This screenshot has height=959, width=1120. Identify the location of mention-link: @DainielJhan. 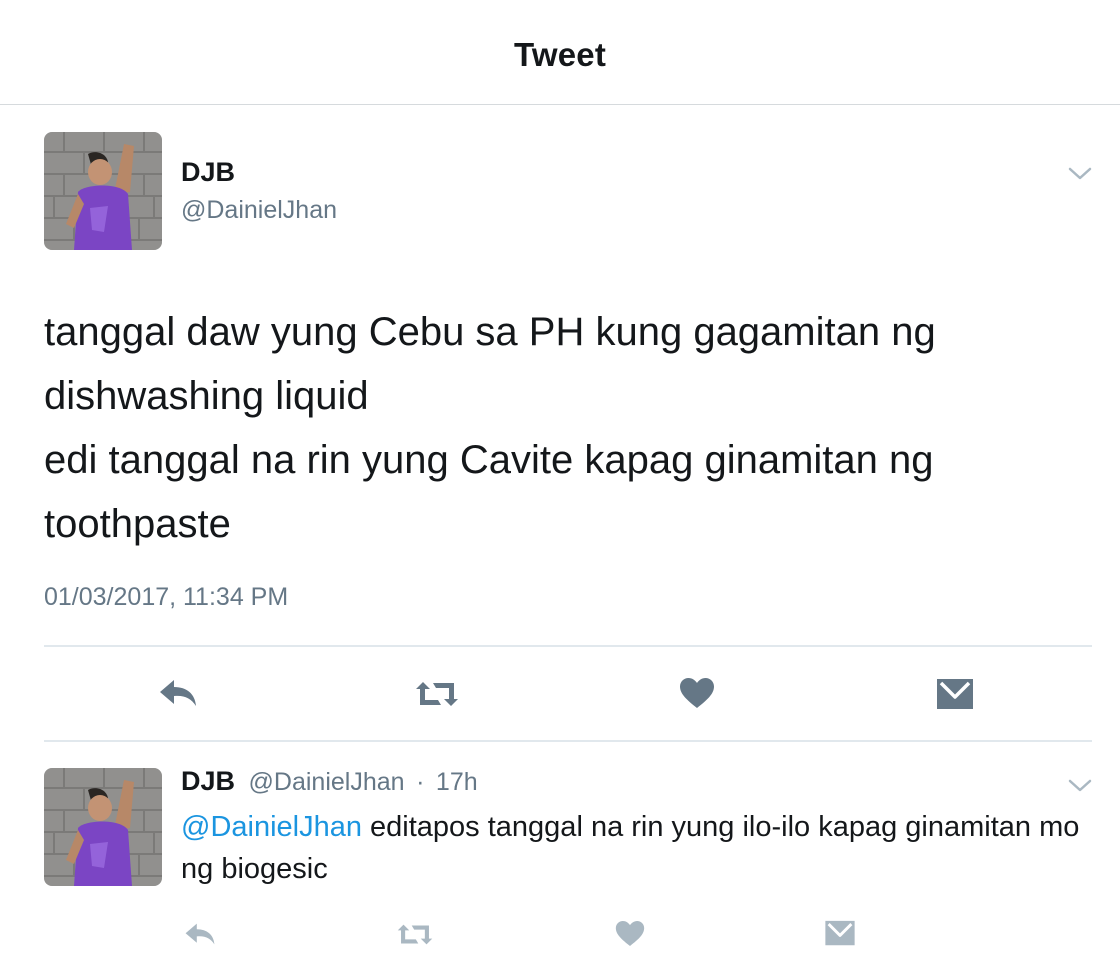
(271, 827).